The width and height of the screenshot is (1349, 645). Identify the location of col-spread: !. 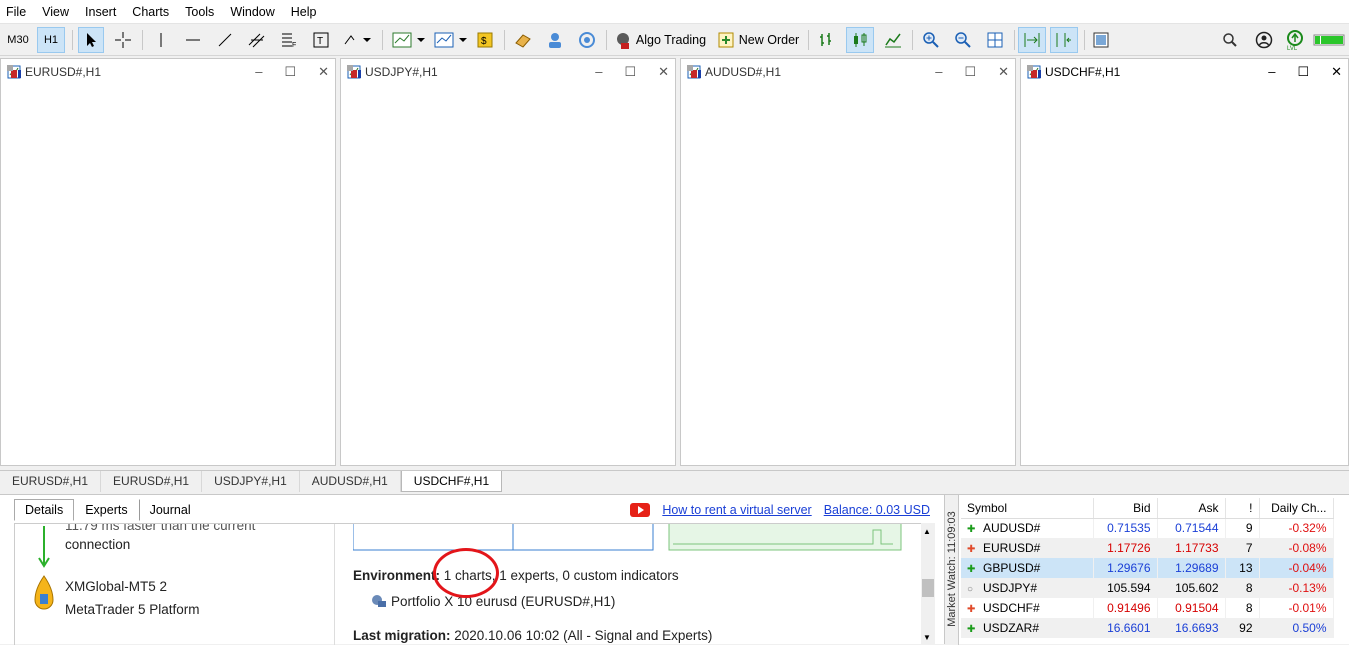
(1242, 508).